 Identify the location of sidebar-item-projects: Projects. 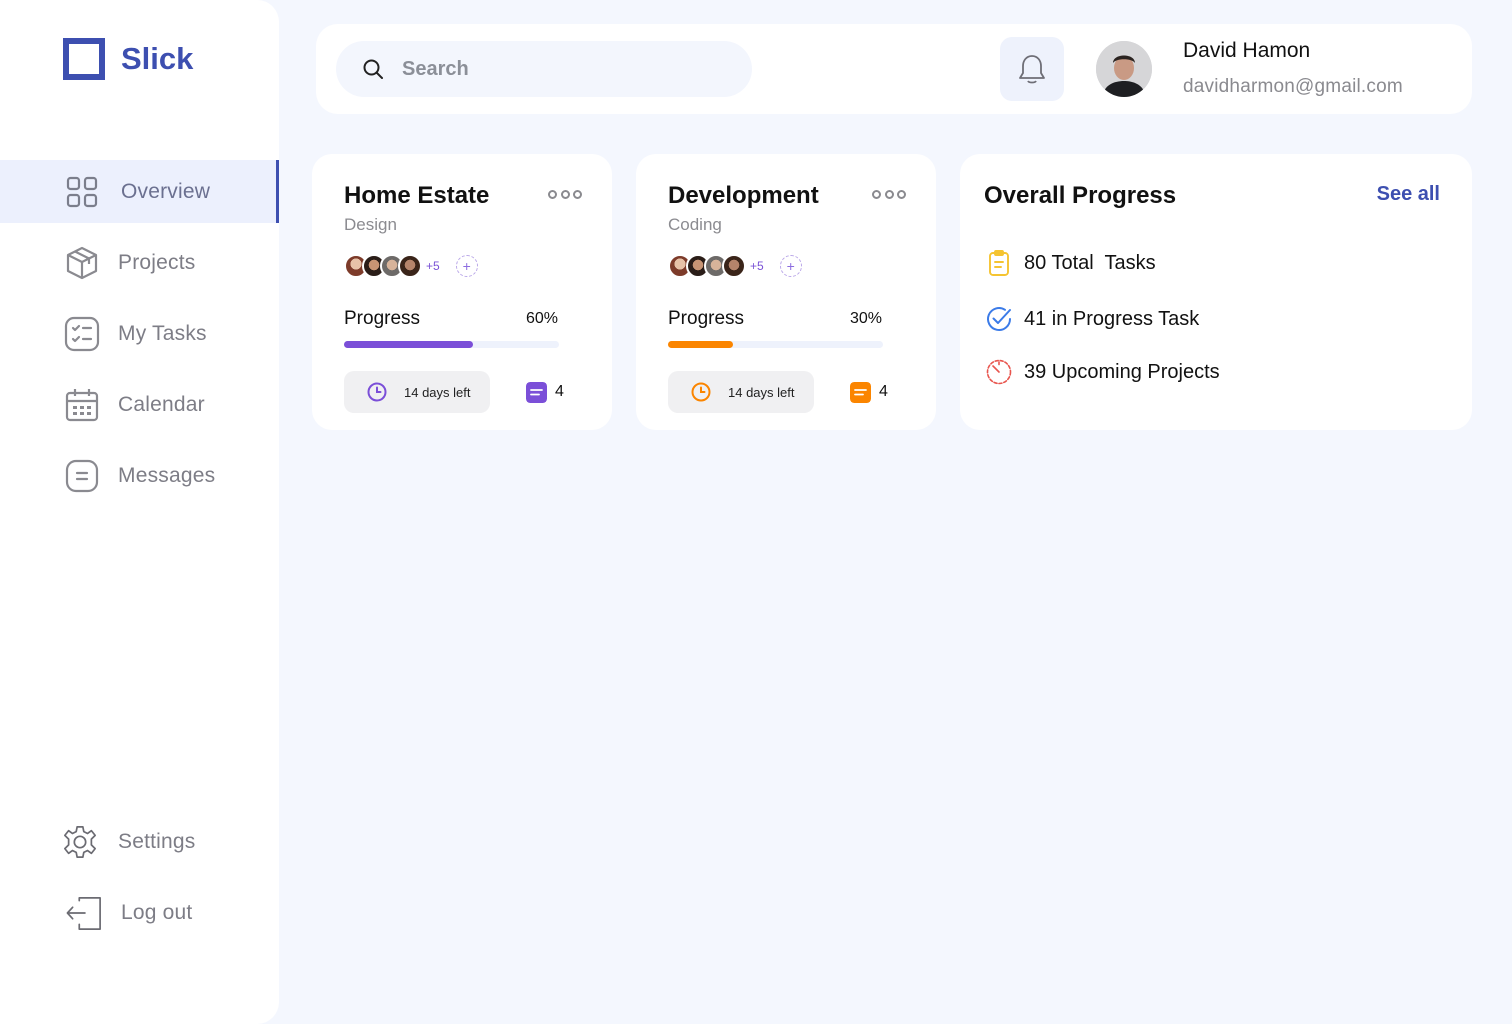
(139, 262).